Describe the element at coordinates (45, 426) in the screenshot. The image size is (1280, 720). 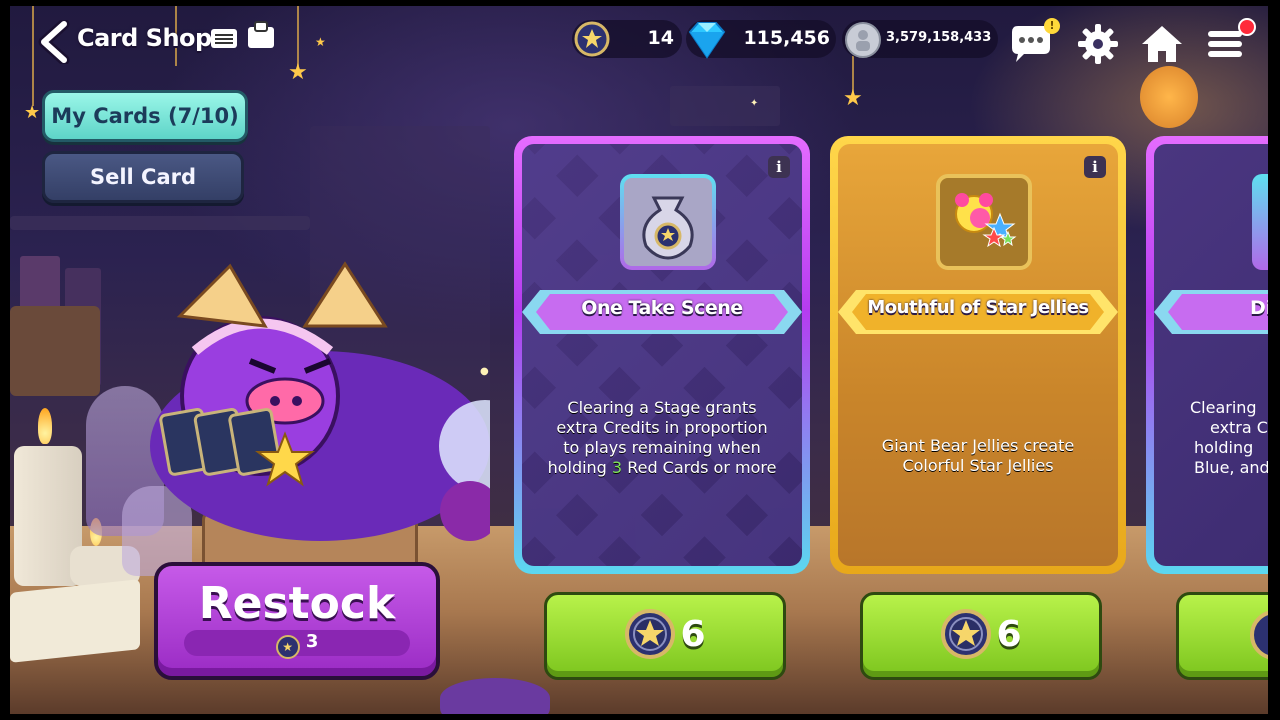
I see `candle-flame-icon` at that location.